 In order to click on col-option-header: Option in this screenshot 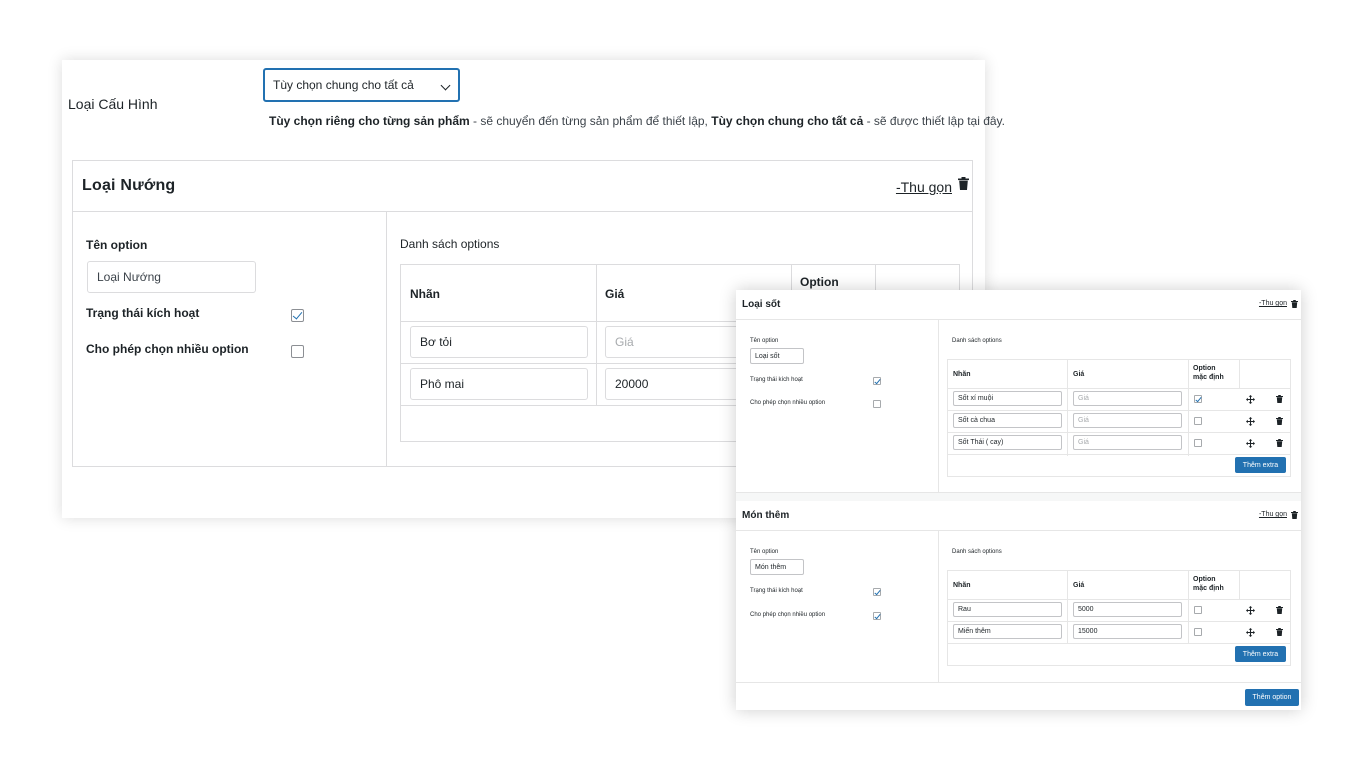, I will do `click(819, 282)`.